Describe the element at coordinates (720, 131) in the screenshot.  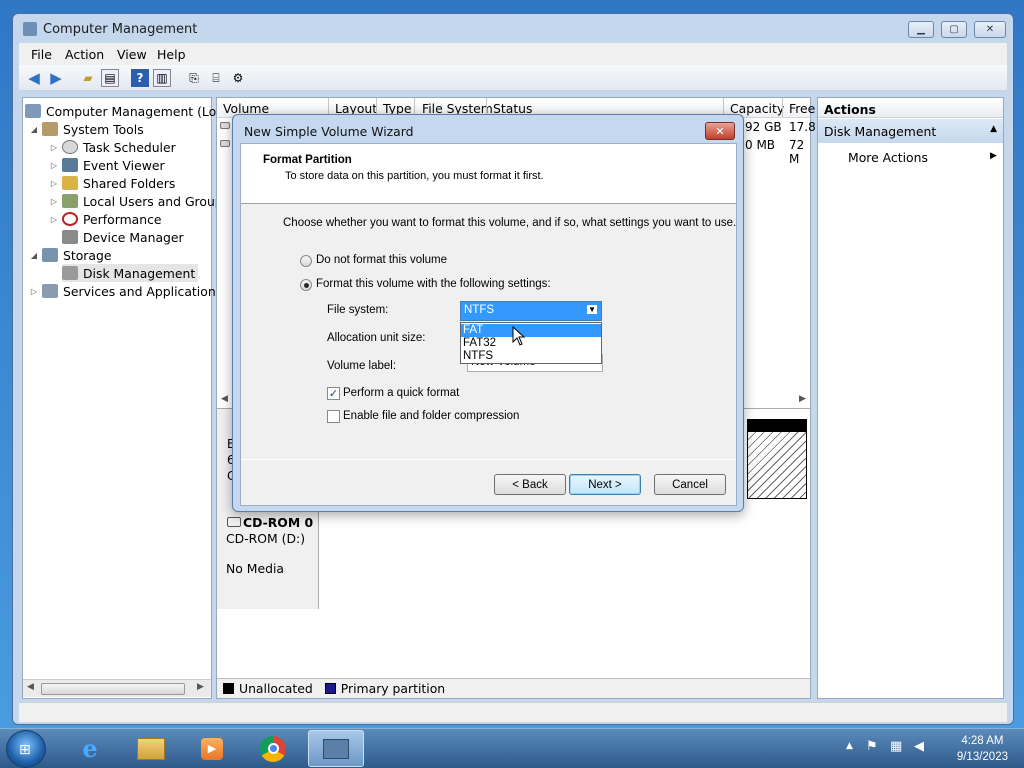
I see `wizard-close-button: ✕` at that location.